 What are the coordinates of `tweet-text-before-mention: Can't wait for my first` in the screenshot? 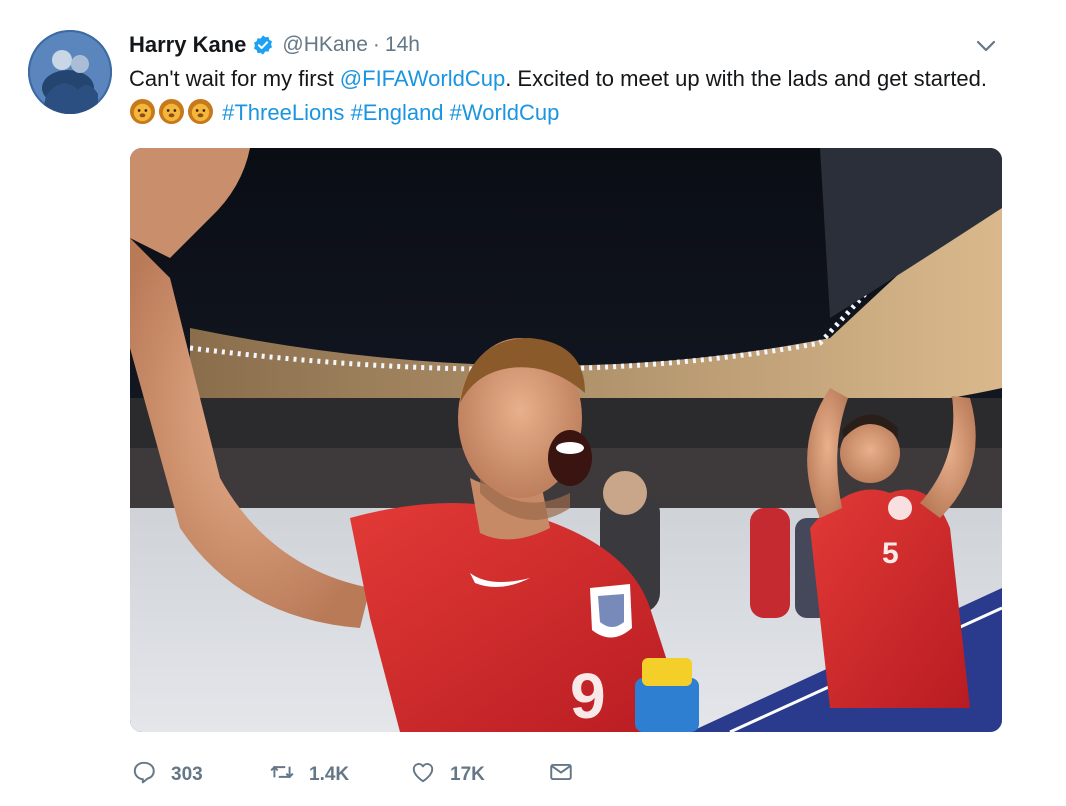 It's located at (234, 78).